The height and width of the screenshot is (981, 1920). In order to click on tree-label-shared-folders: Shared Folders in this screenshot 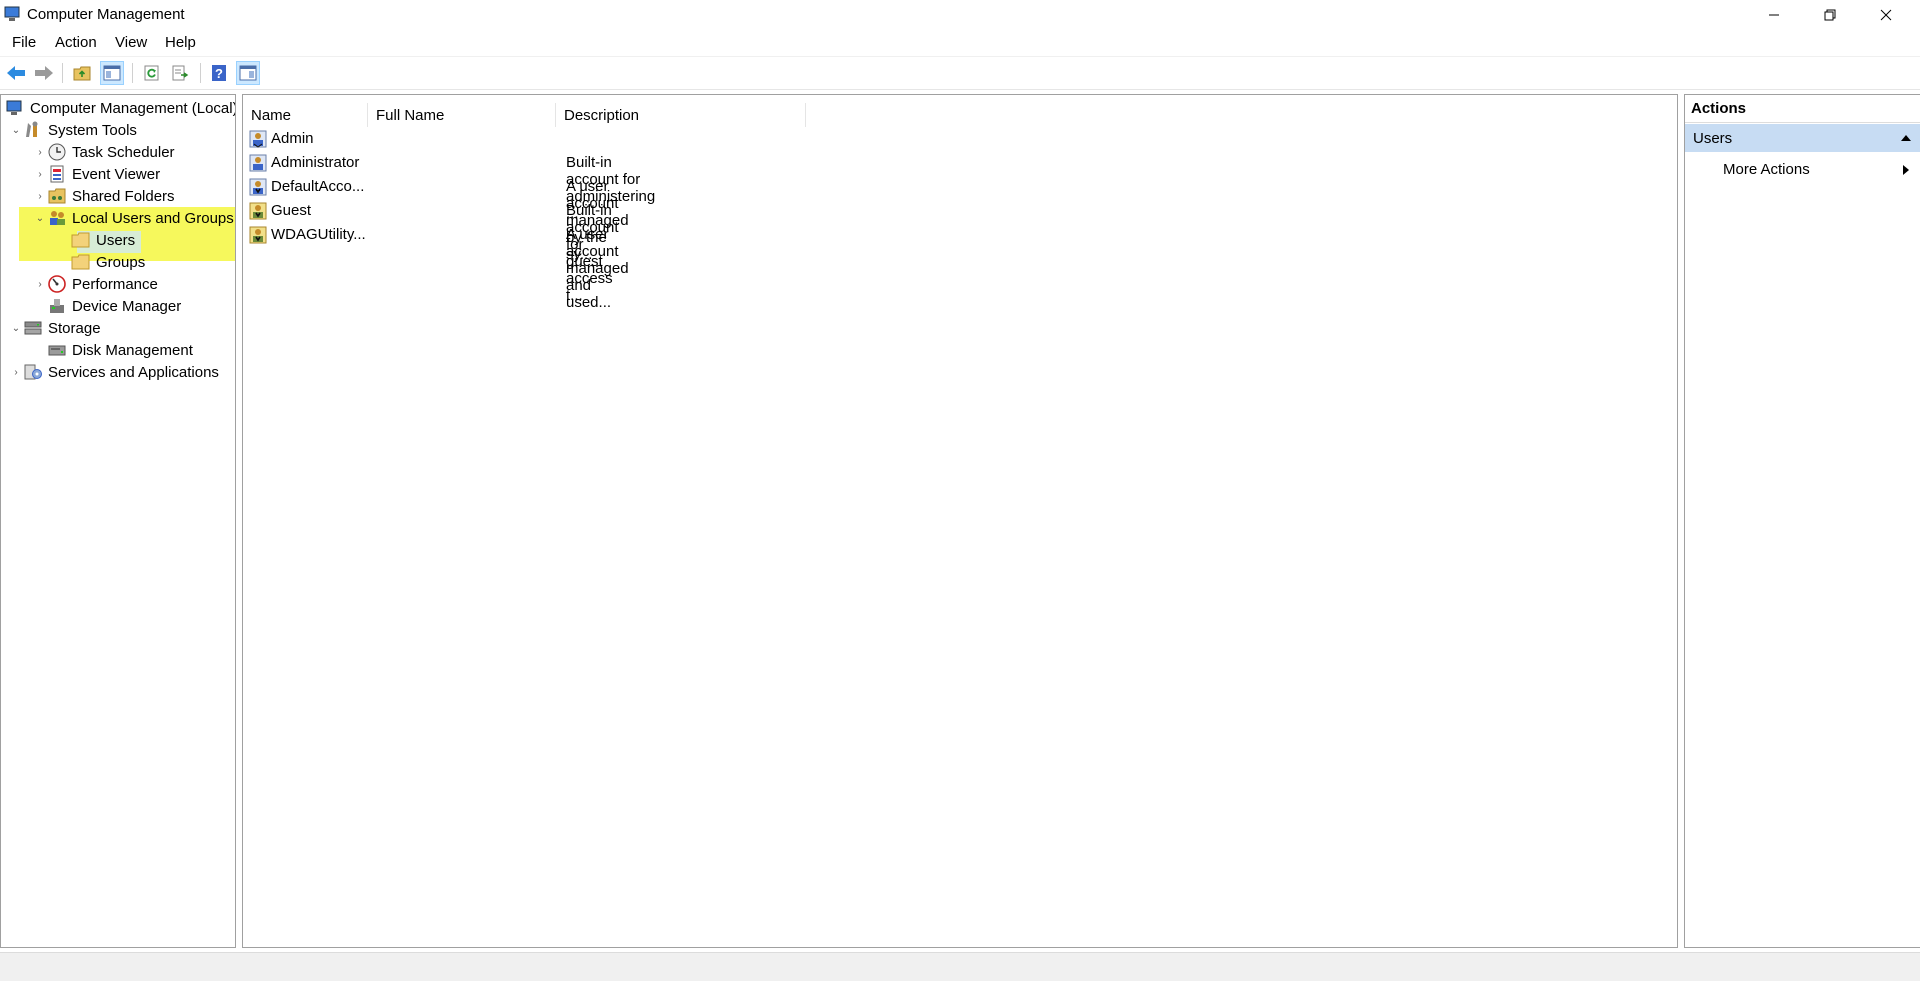, I will do `click(123, 196)`.